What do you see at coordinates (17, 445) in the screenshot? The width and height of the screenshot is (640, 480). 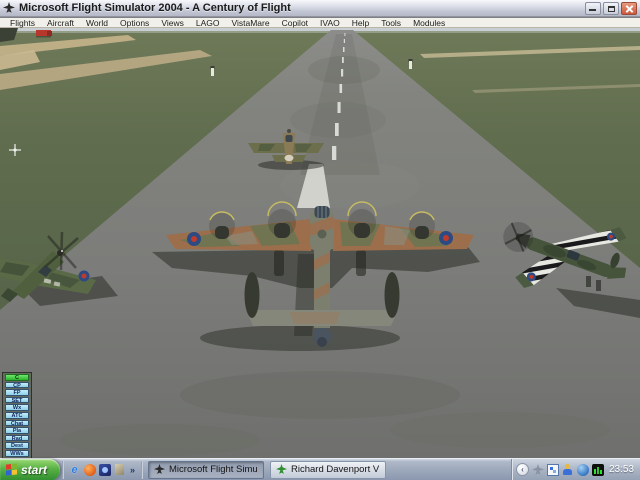 I see `ivap-dest-button: Dest` at bounding box center [17, 445].